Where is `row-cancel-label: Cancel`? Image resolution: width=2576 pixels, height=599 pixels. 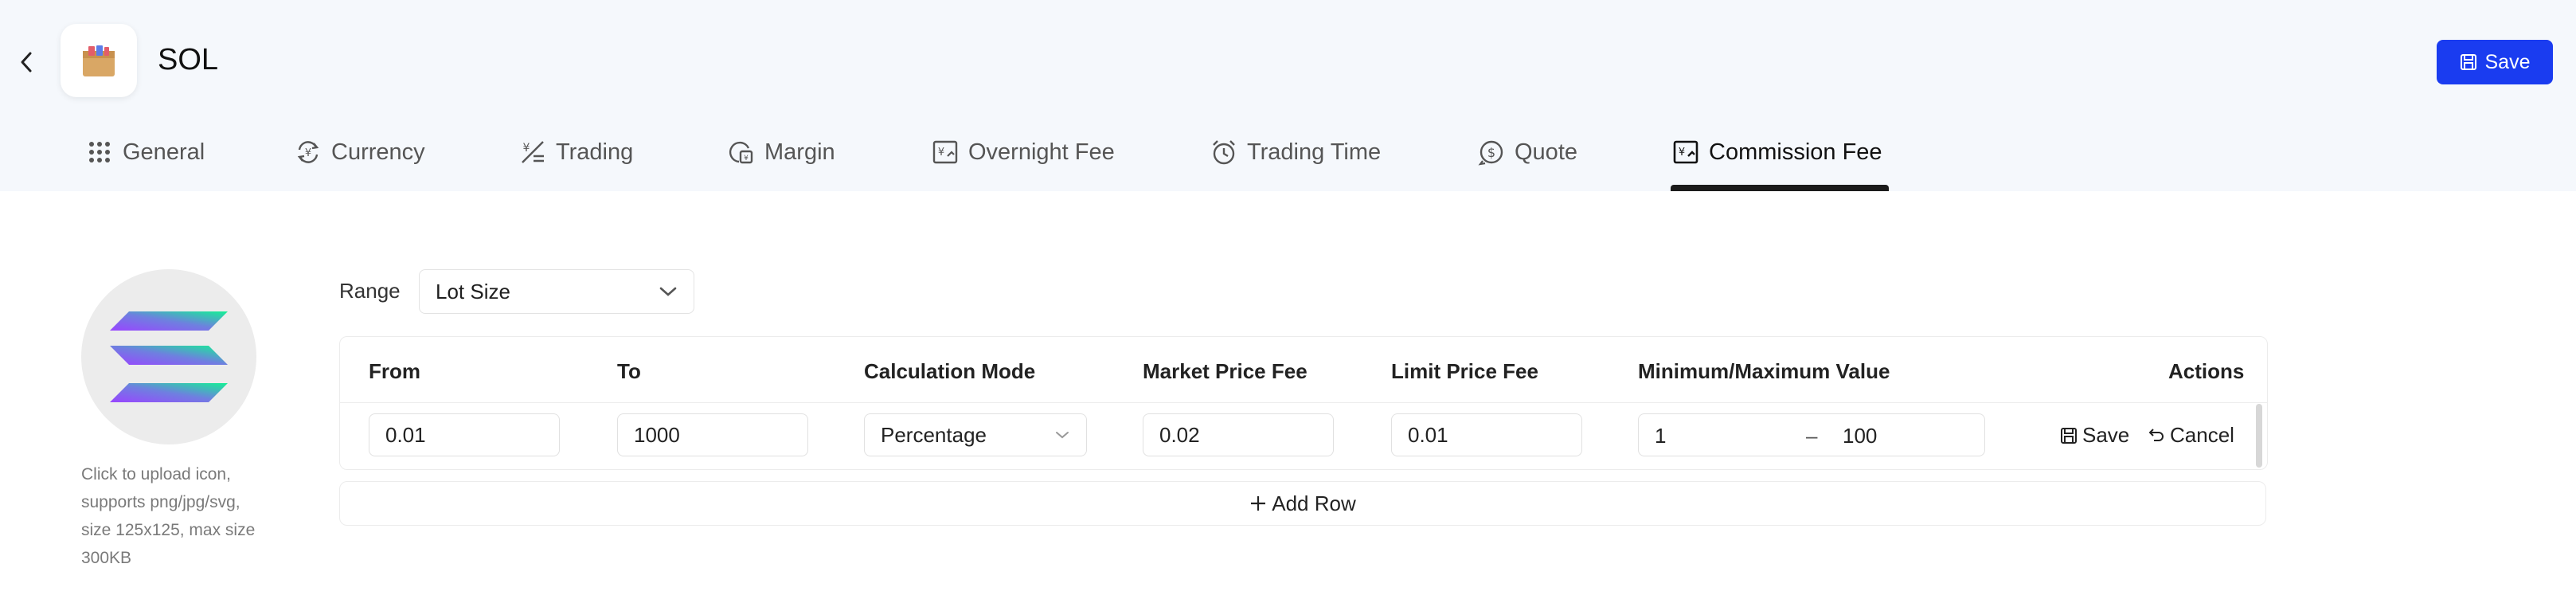
row-cancel-label: Cancel is located at coordinates (2202, 435).